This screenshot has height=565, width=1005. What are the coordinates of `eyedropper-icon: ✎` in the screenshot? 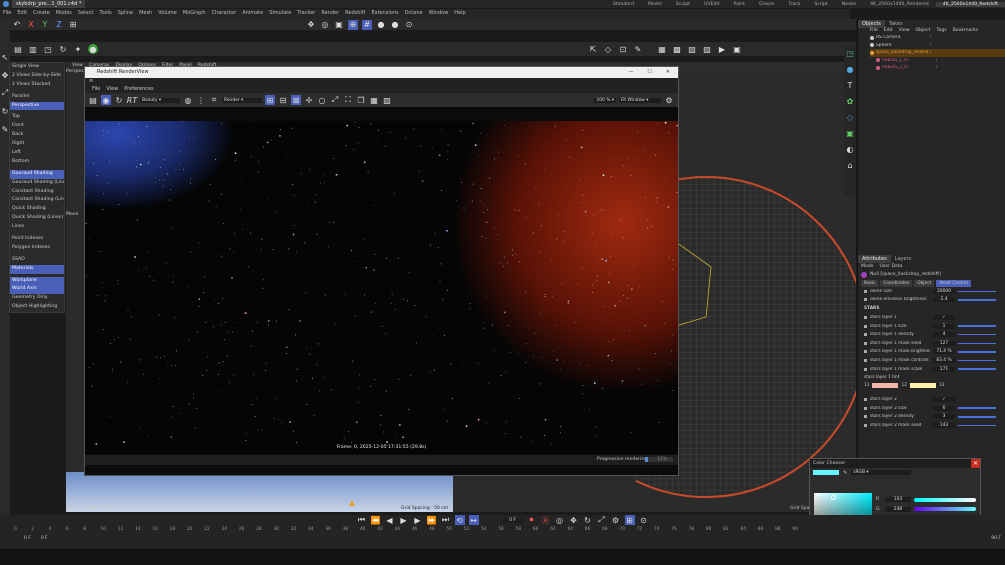 It's located at (845, 473).